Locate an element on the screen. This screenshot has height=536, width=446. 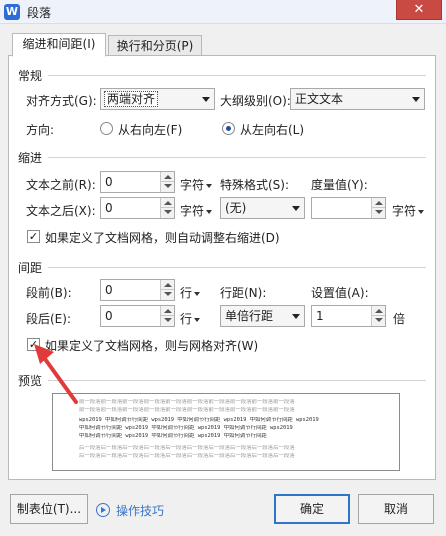
indent-after-spinner: 0 is located at coordinates (137, 208).